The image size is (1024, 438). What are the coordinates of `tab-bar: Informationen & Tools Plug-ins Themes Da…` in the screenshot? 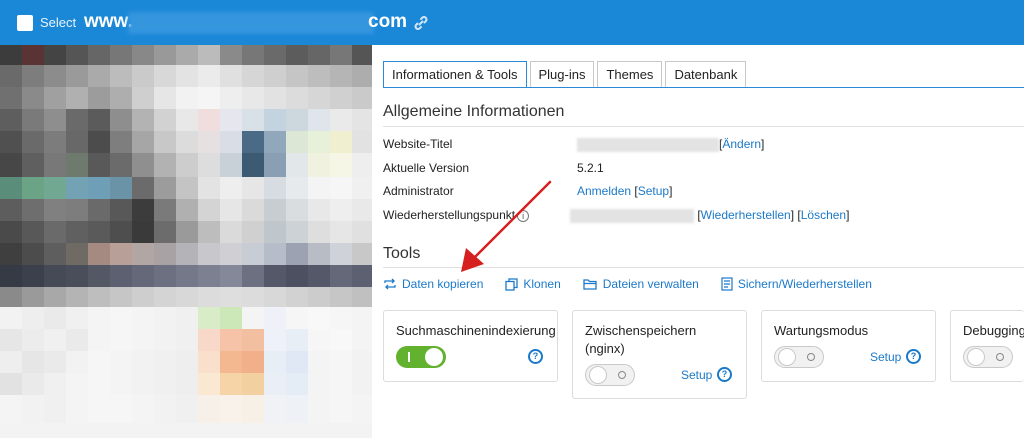 It's located at (566, 74).